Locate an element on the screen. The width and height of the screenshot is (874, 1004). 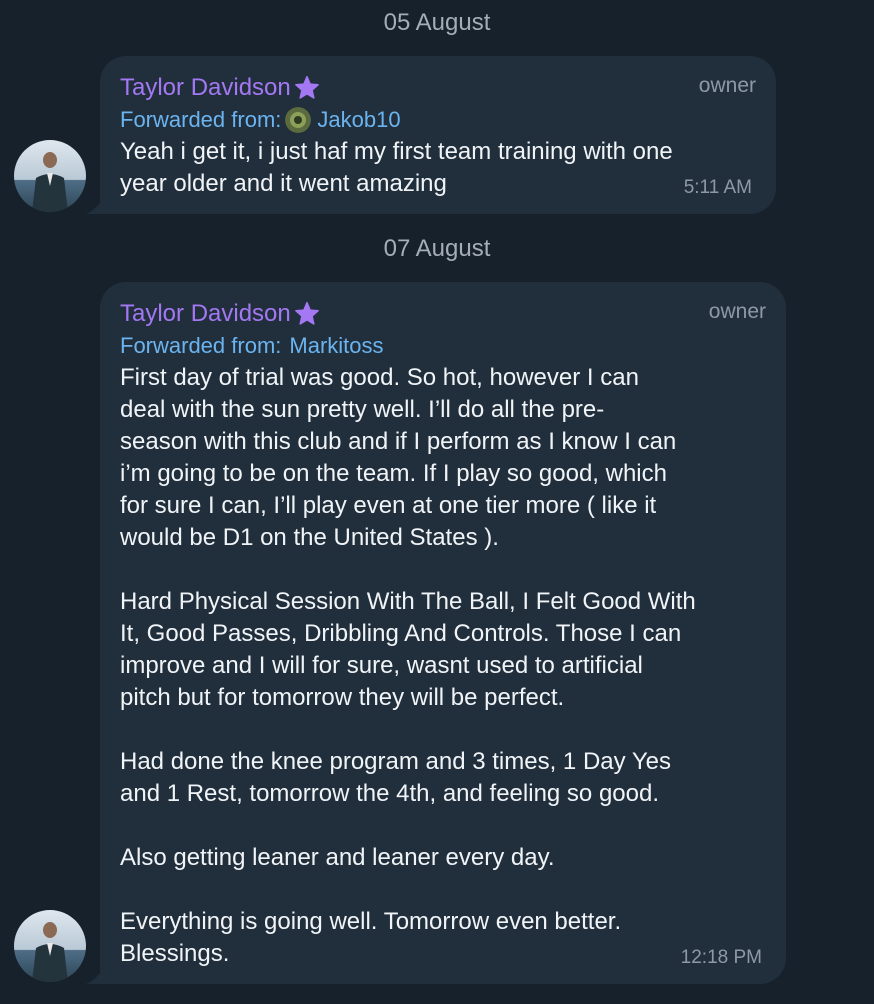
date-separator: 07 August is located at coordinates (437, 248).